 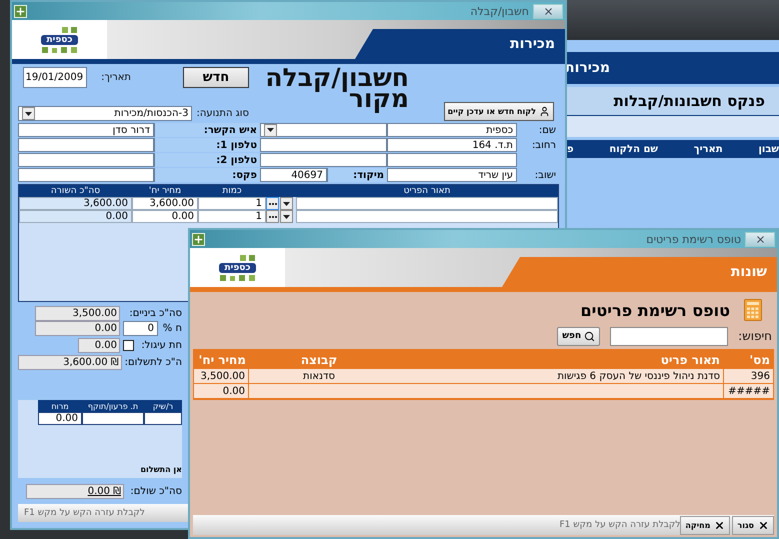 What do you see at coordinates (427, 191) in the screenshot?
I see `column-header: תאור הפריט` at bounding box center [427, 191].